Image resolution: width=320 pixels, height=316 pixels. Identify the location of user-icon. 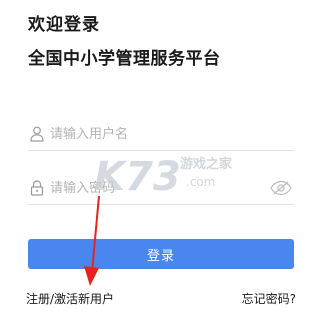
(37, 134).